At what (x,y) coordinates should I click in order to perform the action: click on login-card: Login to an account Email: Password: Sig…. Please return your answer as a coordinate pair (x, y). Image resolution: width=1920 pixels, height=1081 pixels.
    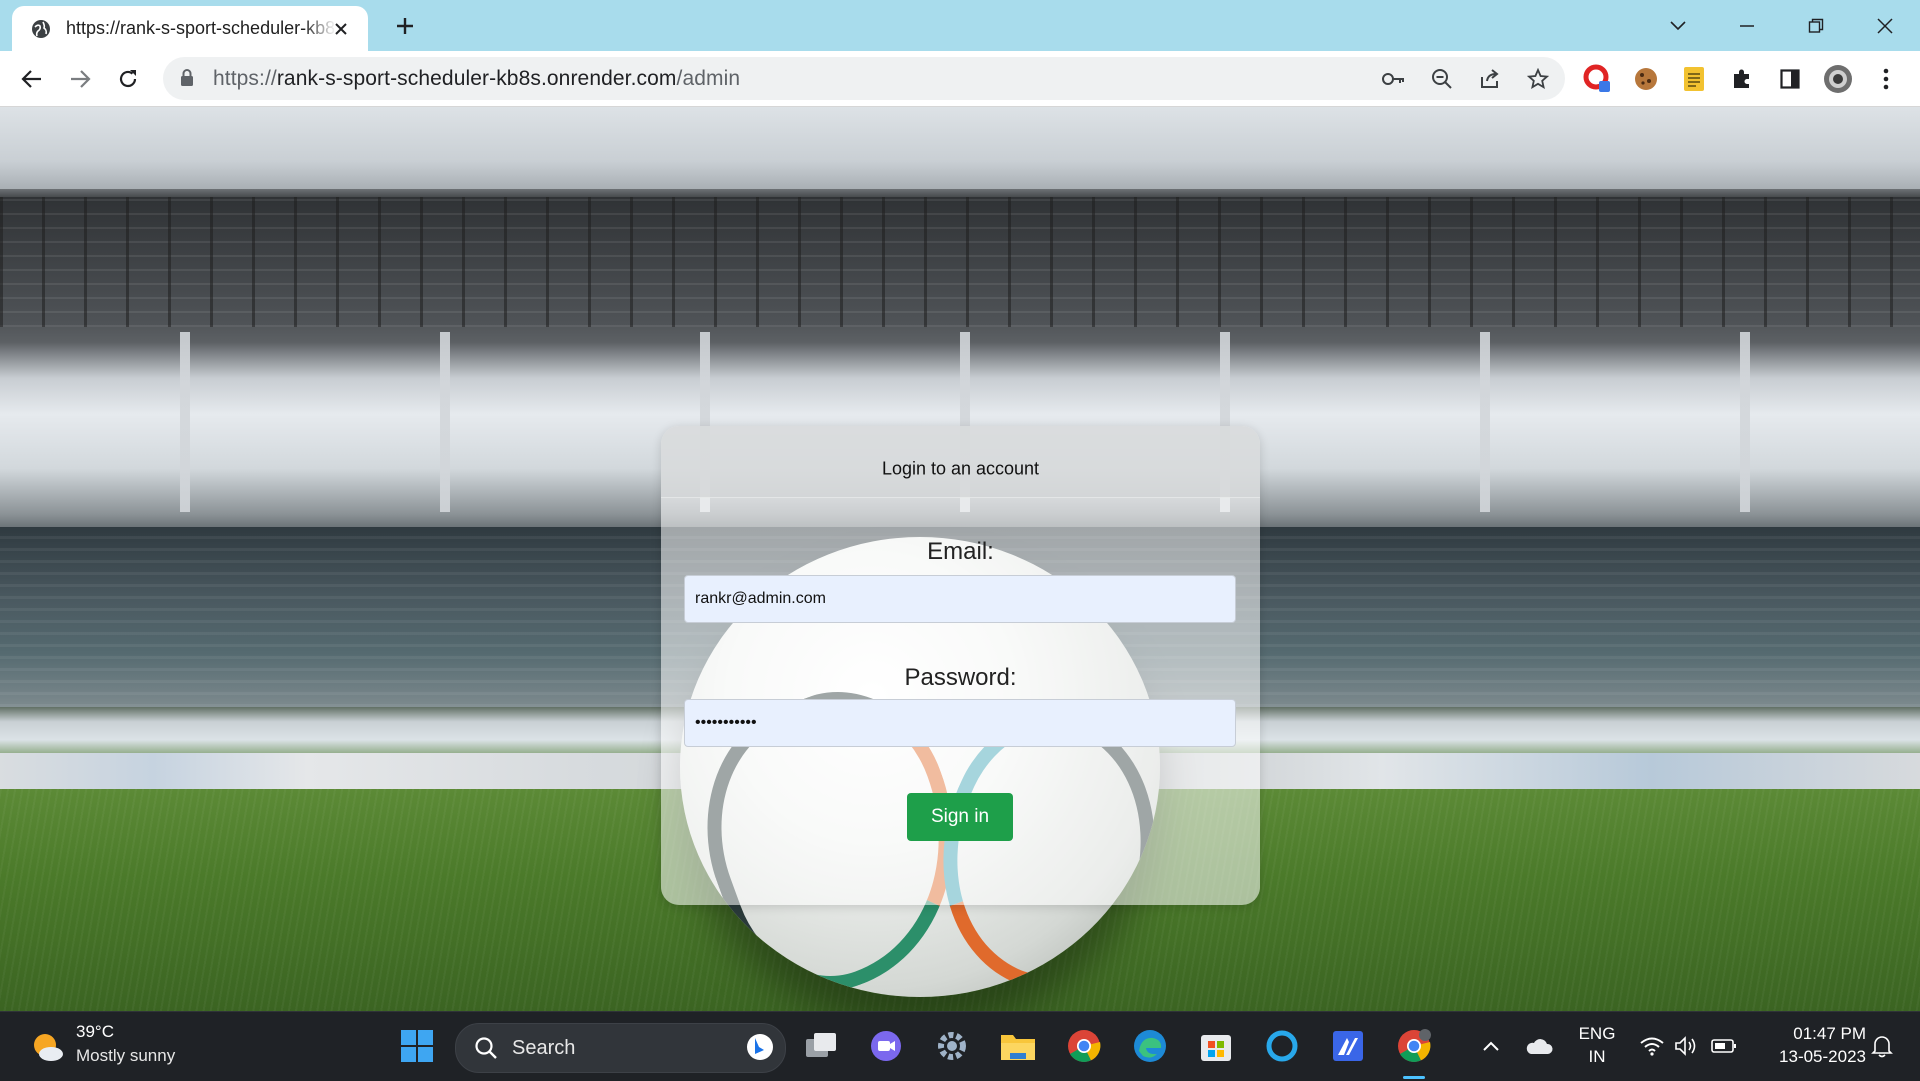
    Looking at the image, I should click on (960, 665).